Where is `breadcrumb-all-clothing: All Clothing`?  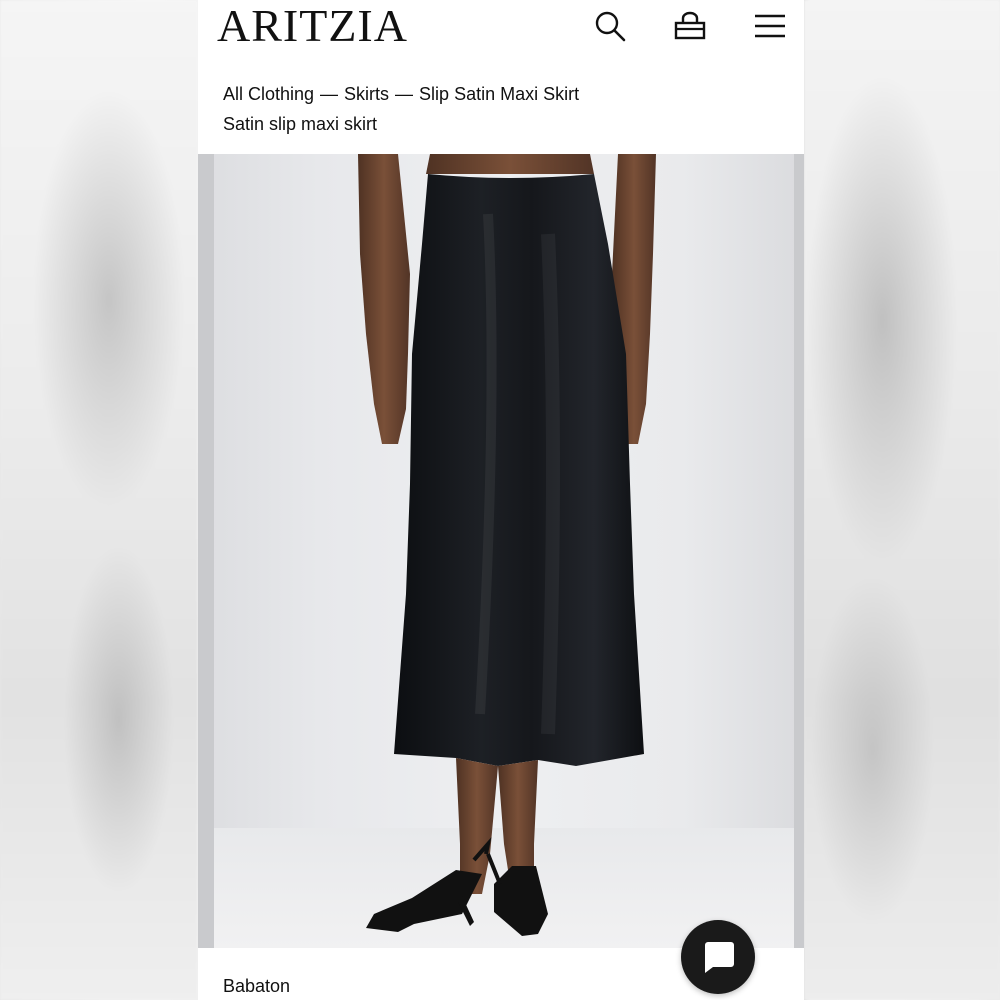 breadcrumb-all-clothing: All Clothing is located at coordinates (268, 94).